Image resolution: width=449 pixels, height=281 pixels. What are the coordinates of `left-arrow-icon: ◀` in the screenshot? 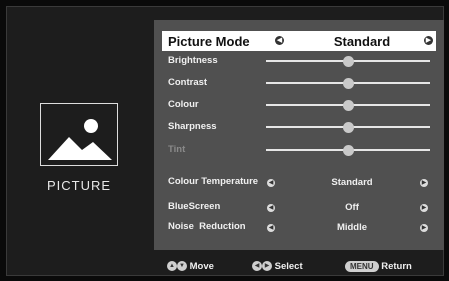 It's located at (257, 266).